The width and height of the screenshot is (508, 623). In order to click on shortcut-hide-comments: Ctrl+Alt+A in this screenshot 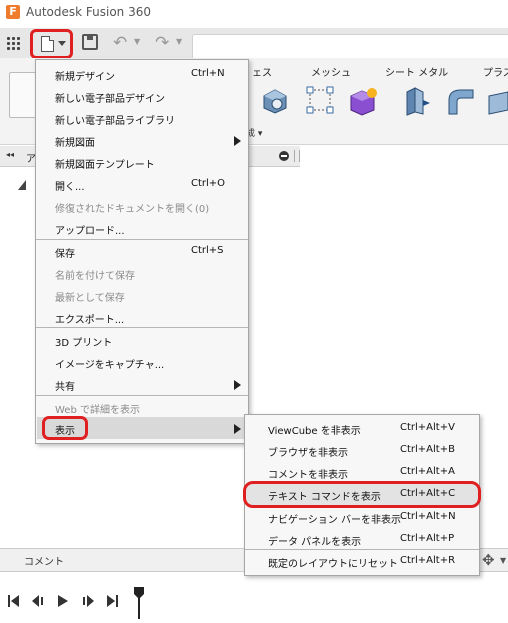, I will do `click(427, 471)`.